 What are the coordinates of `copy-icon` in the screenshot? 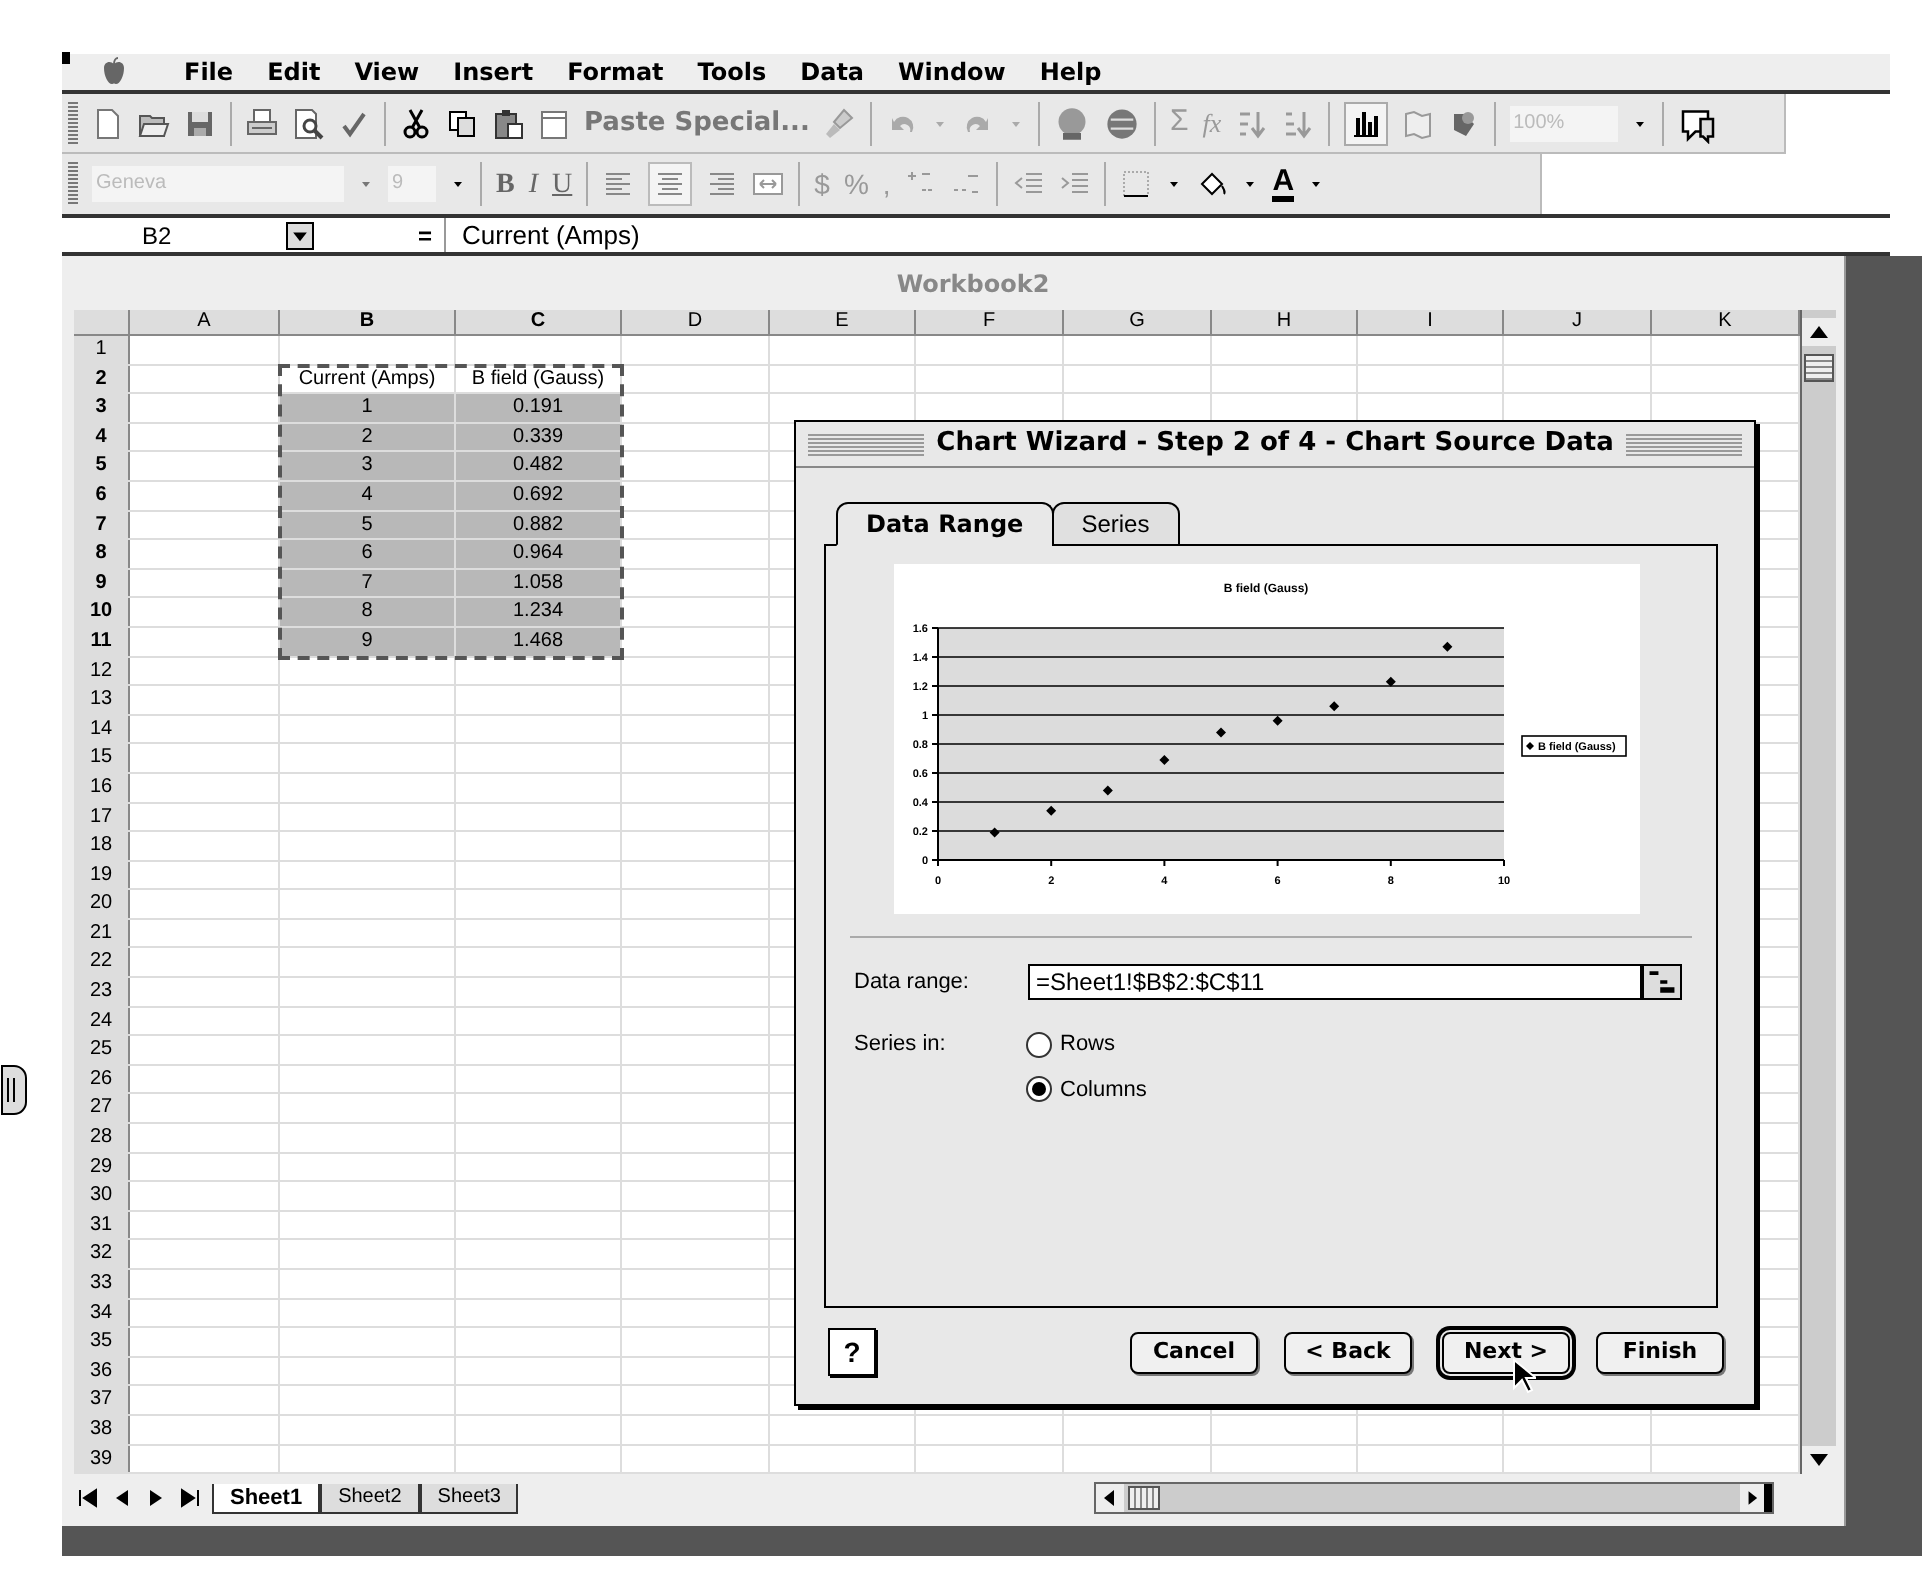 It's located at (462, 123).